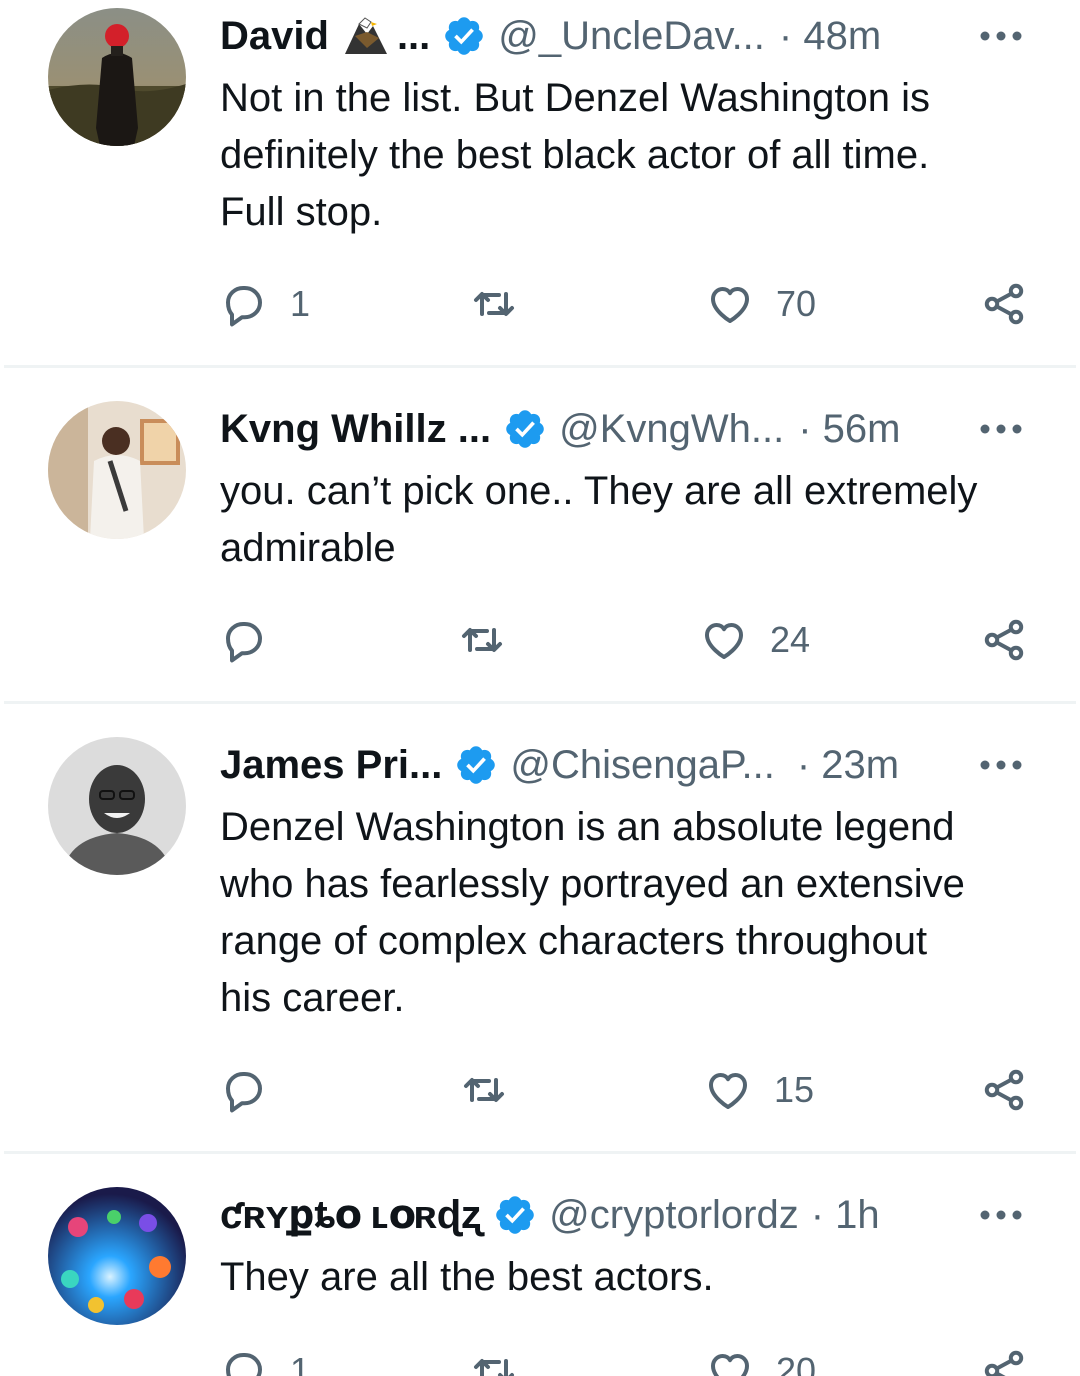  I want to click on tweet-header: James Pri... @ChisengaP... · 23m, so click(630, 765).